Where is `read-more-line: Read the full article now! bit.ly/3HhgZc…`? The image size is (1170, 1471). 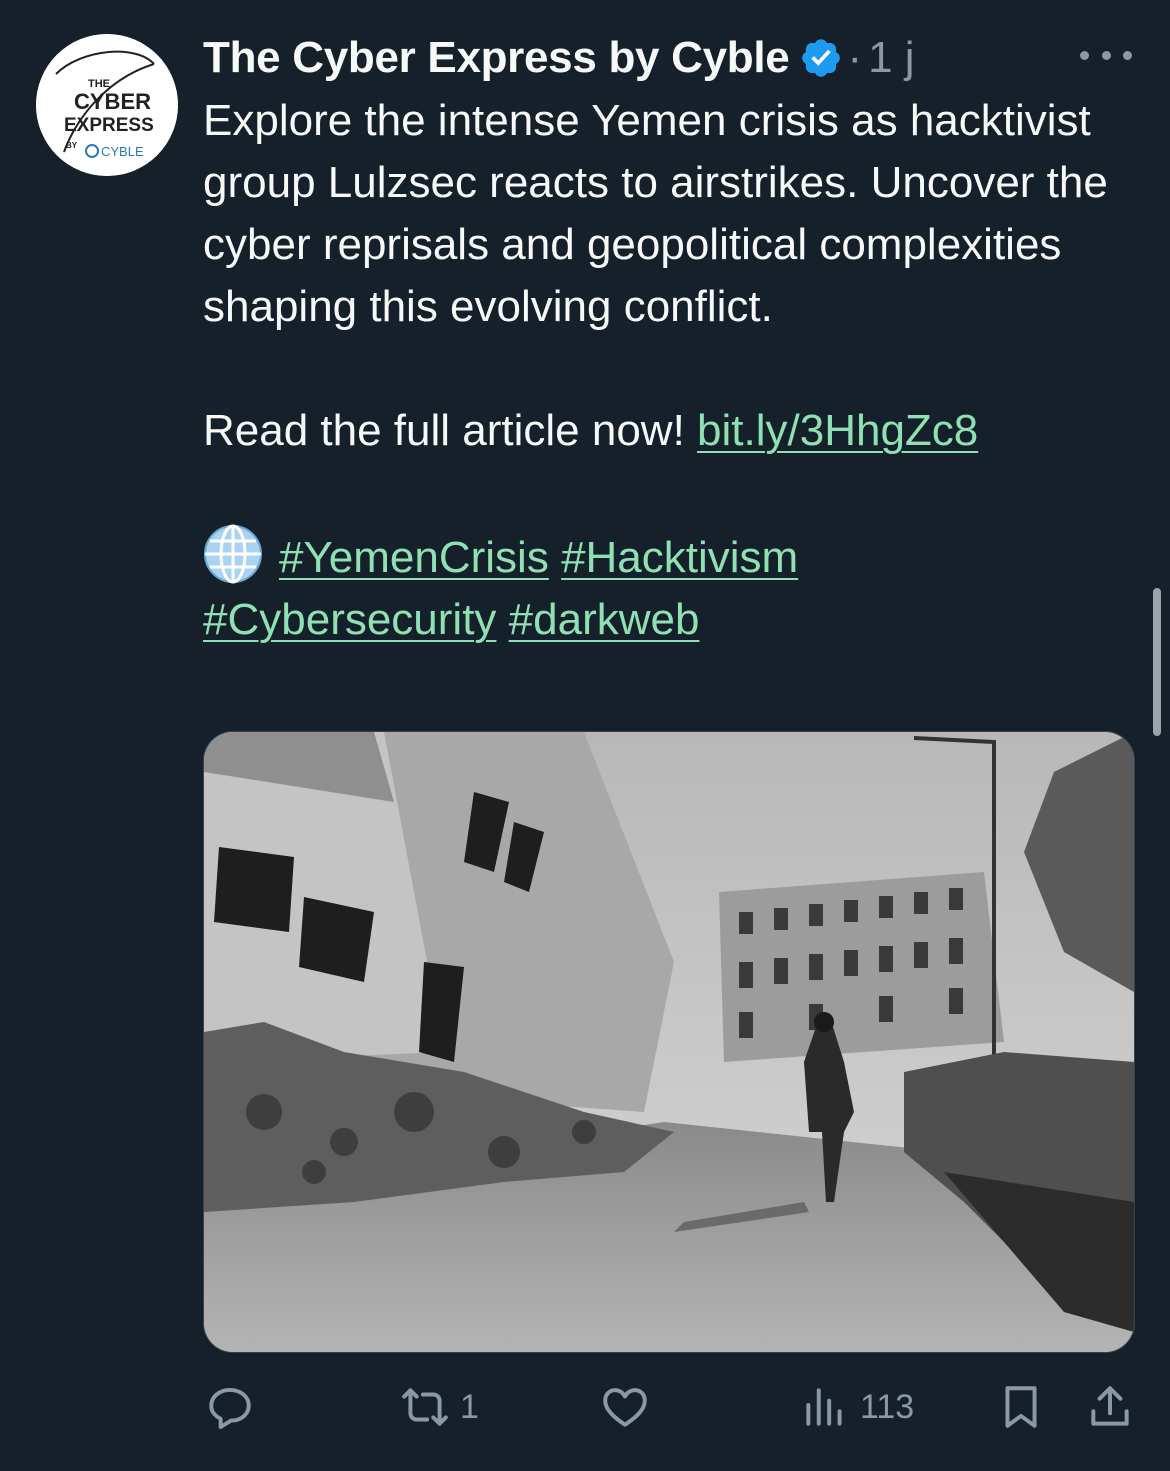 read-more-line: Read the full article now! bit.ly/3HhgZc… is located at coordinates (663, 431).